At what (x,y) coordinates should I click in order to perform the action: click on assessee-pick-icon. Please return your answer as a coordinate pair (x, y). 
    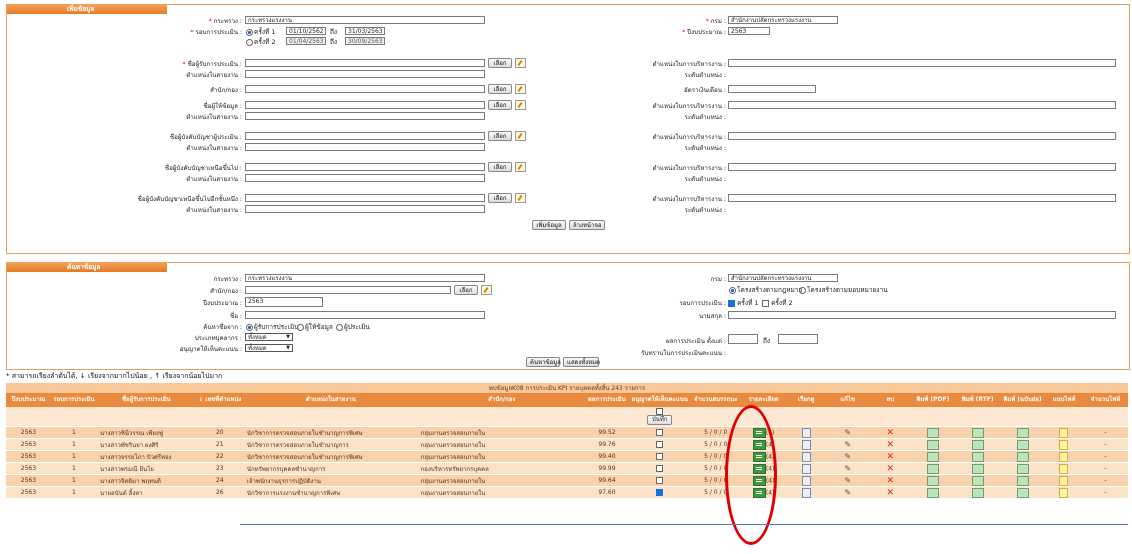
    Looking at the image, I should click on (520, 63).